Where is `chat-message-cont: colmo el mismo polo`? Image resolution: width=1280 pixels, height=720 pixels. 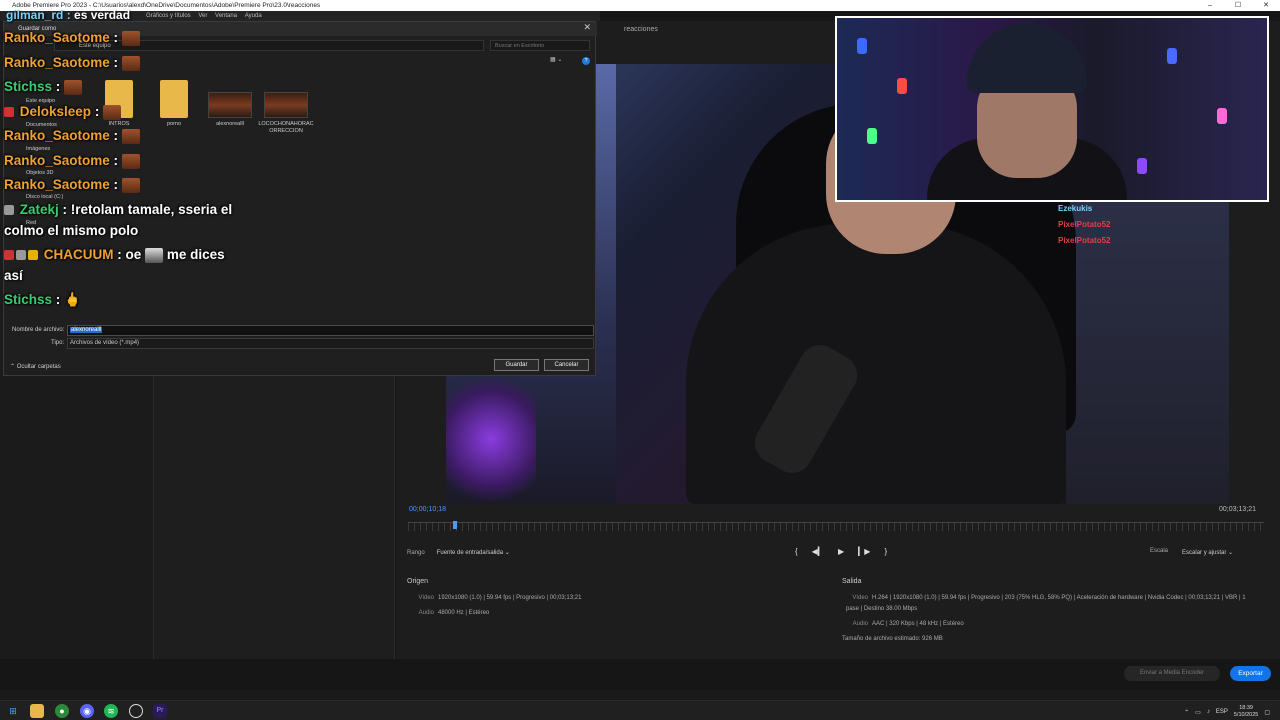 chat-message-cont: colmo el mismo polo is located at coordinates (71, 230).